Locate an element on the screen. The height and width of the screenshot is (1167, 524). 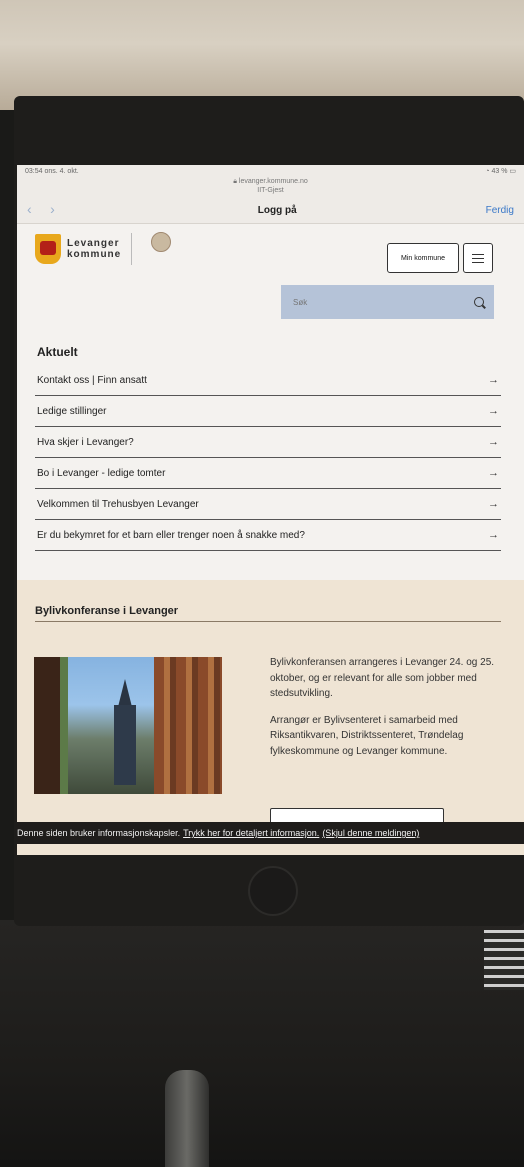
battery-indicator: ◔ 43 % ▭ is located at coordinates (500, 171).